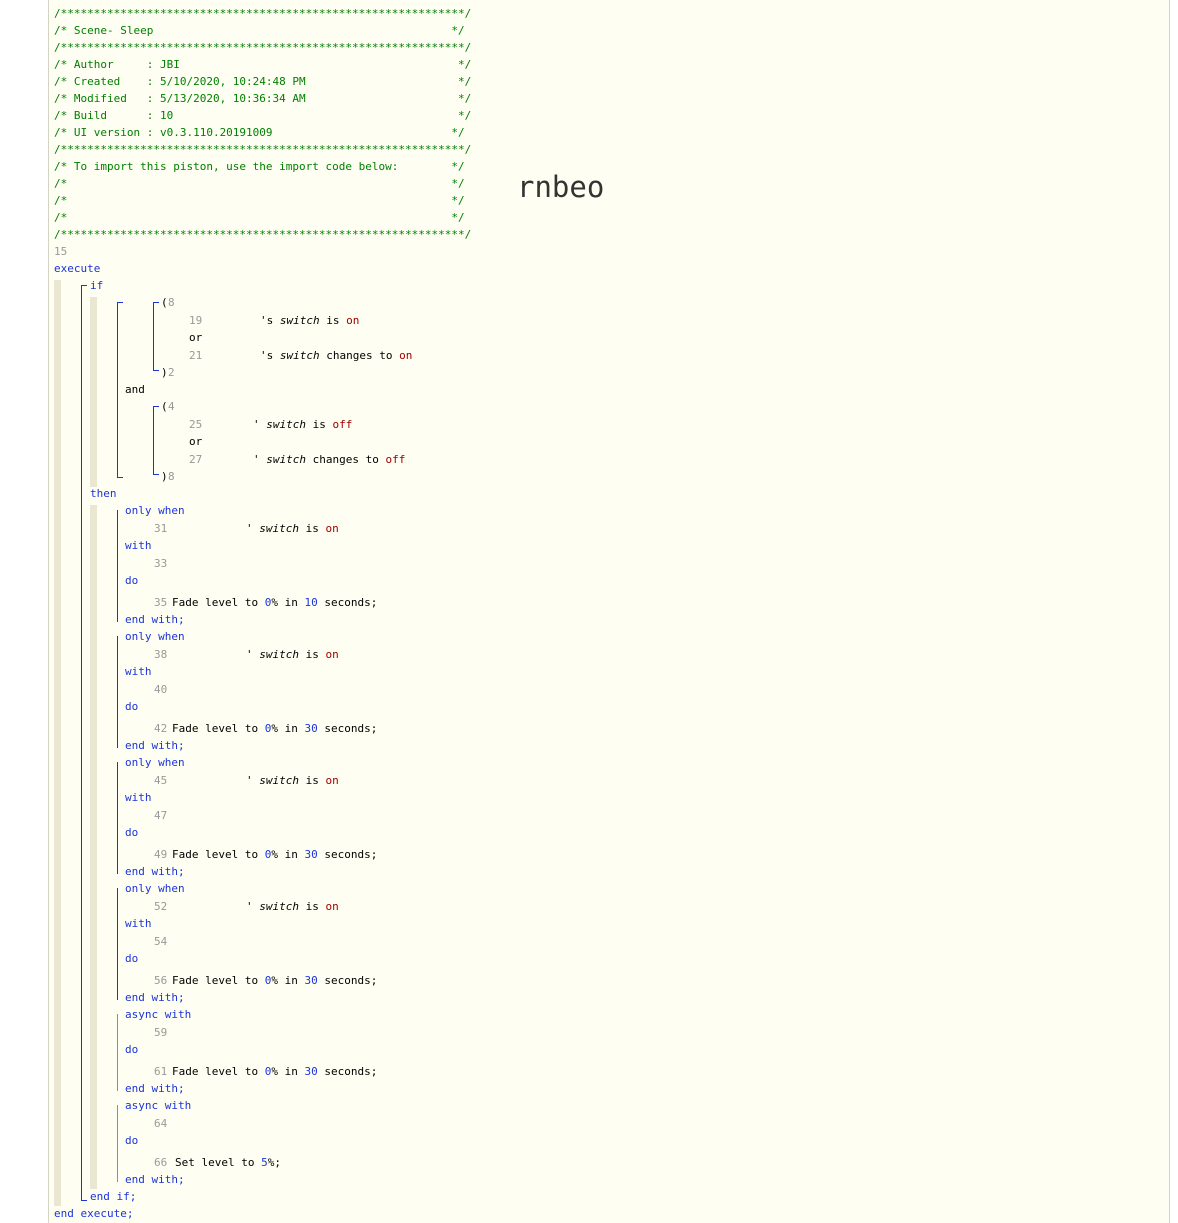 Image resolution: width=1178 pixels, height=1223 pixels. Describe the element at coordinates (561, 187) in the screenshot. I see `import-code-overlay-text: rnbeo` at that location.